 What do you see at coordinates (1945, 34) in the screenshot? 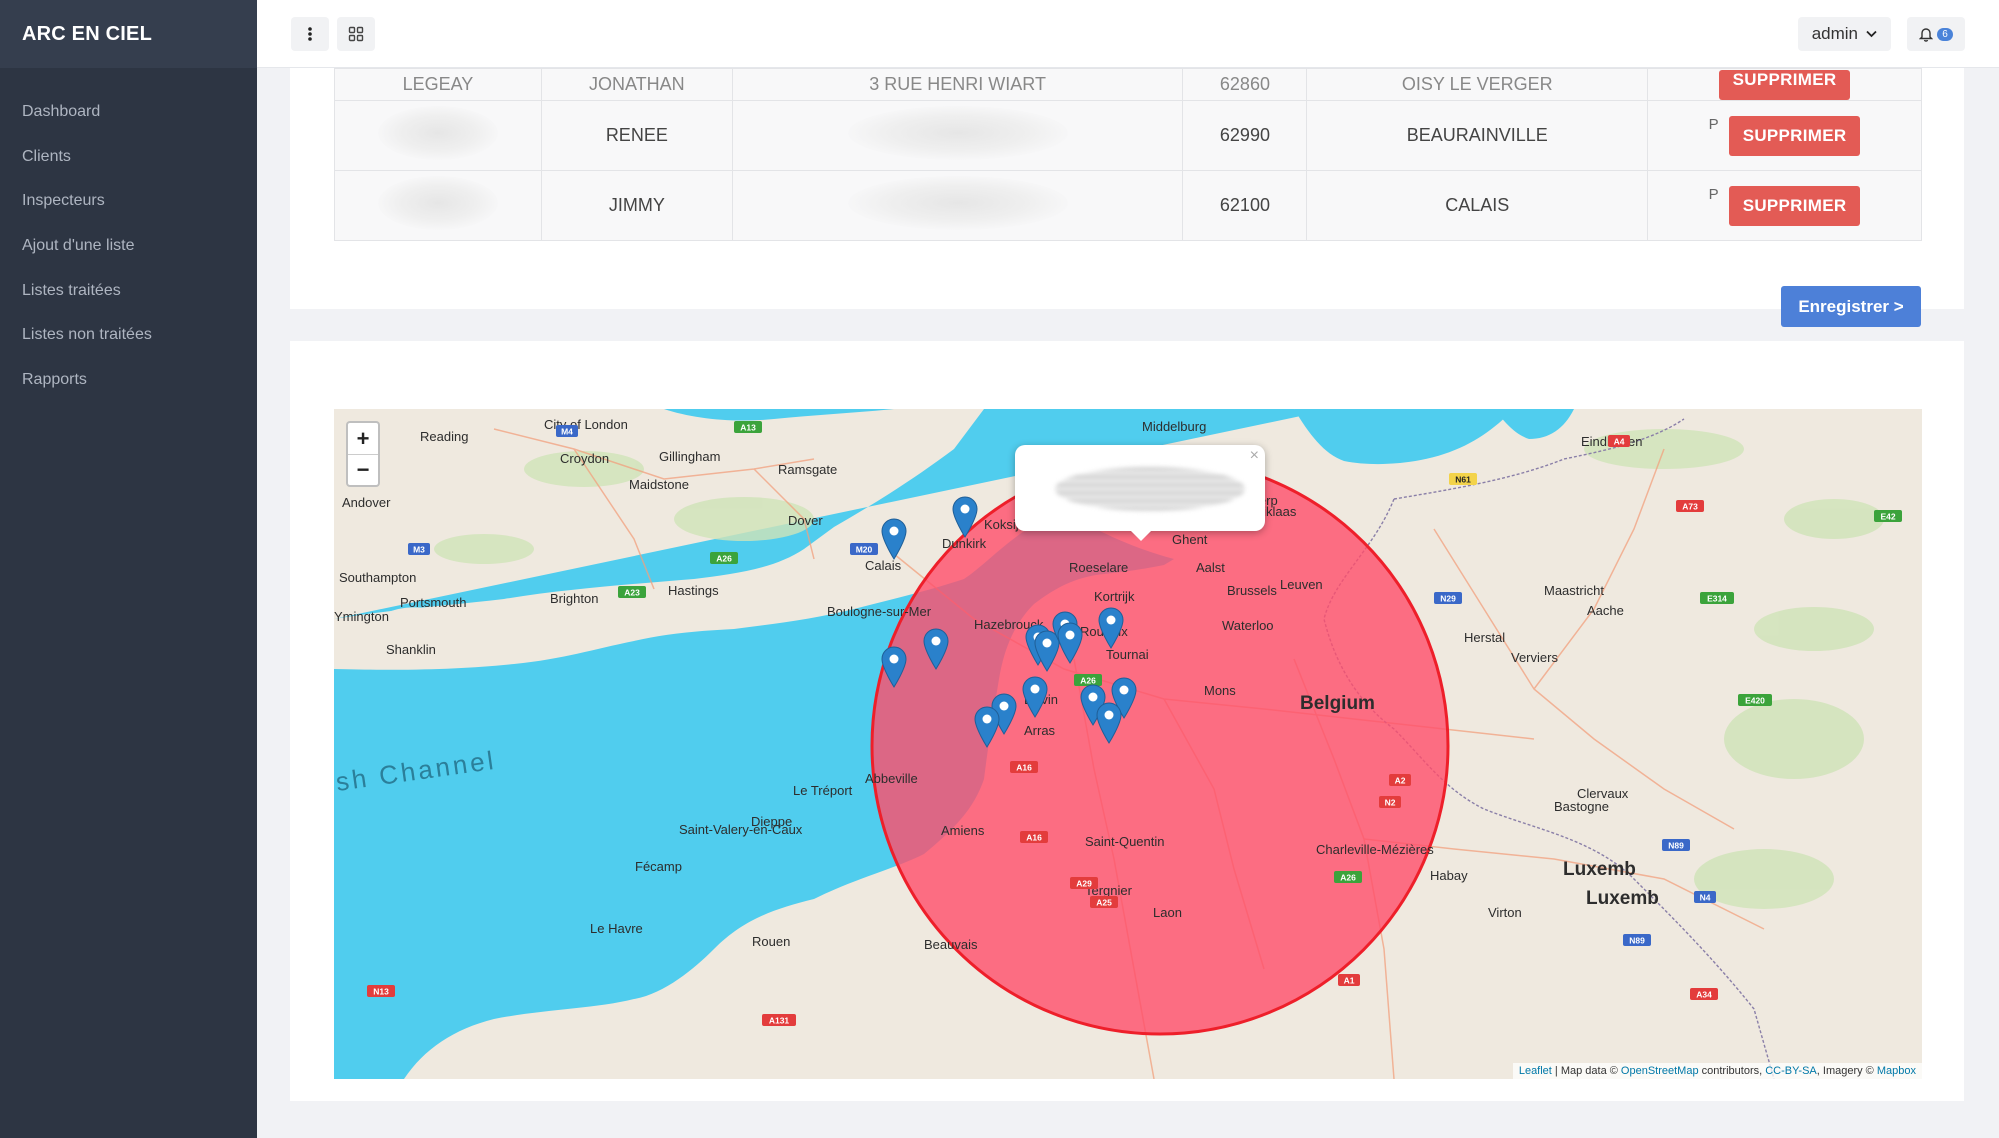
I see `notification-count-badge: 6` at bounding box center [1945, 34].